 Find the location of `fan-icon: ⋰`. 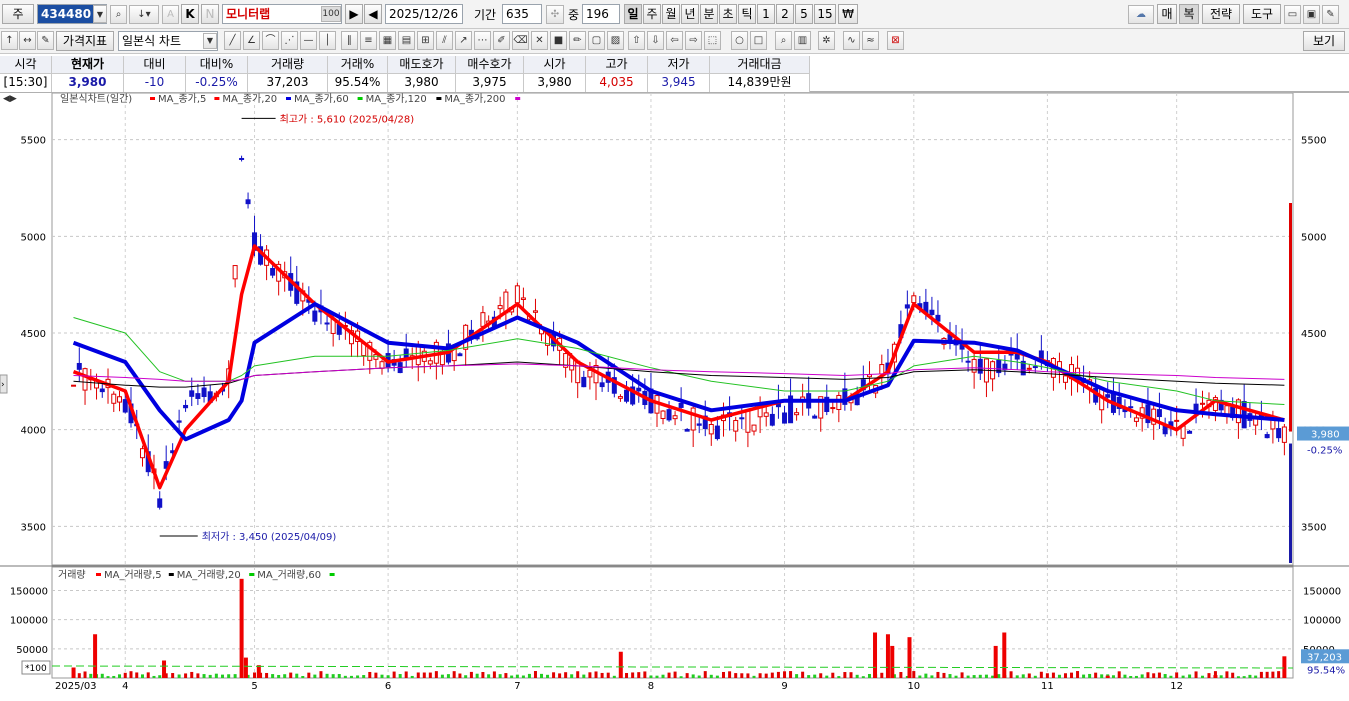

fan-icon: ⋰ is located at coordinates (289, 40).